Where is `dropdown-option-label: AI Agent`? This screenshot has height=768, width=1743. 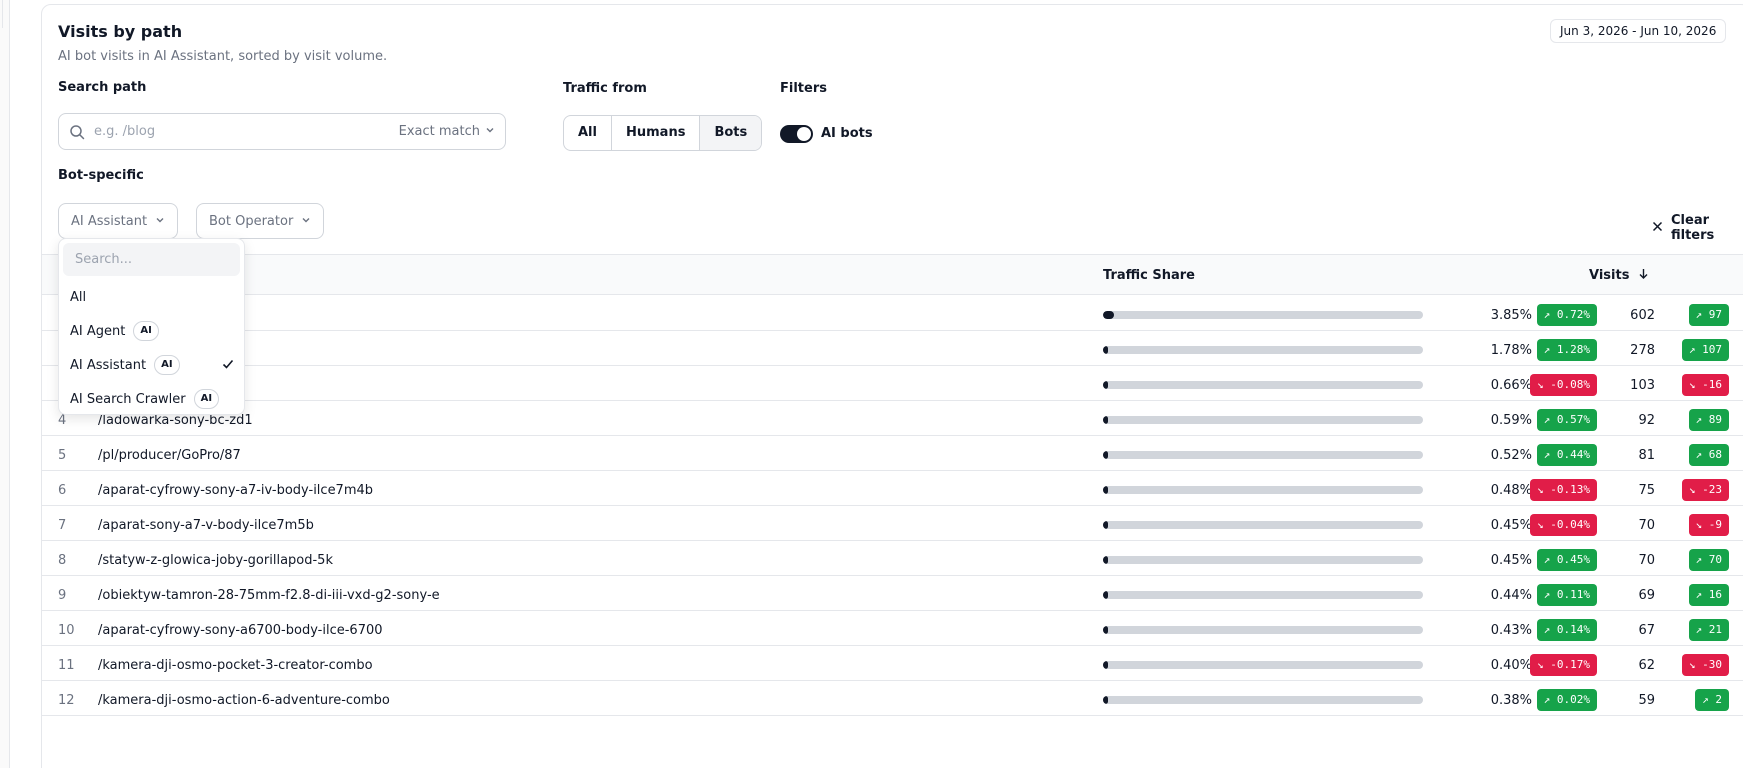
dropdown-option-label: AI Agent is located at coordinates (98, 331).